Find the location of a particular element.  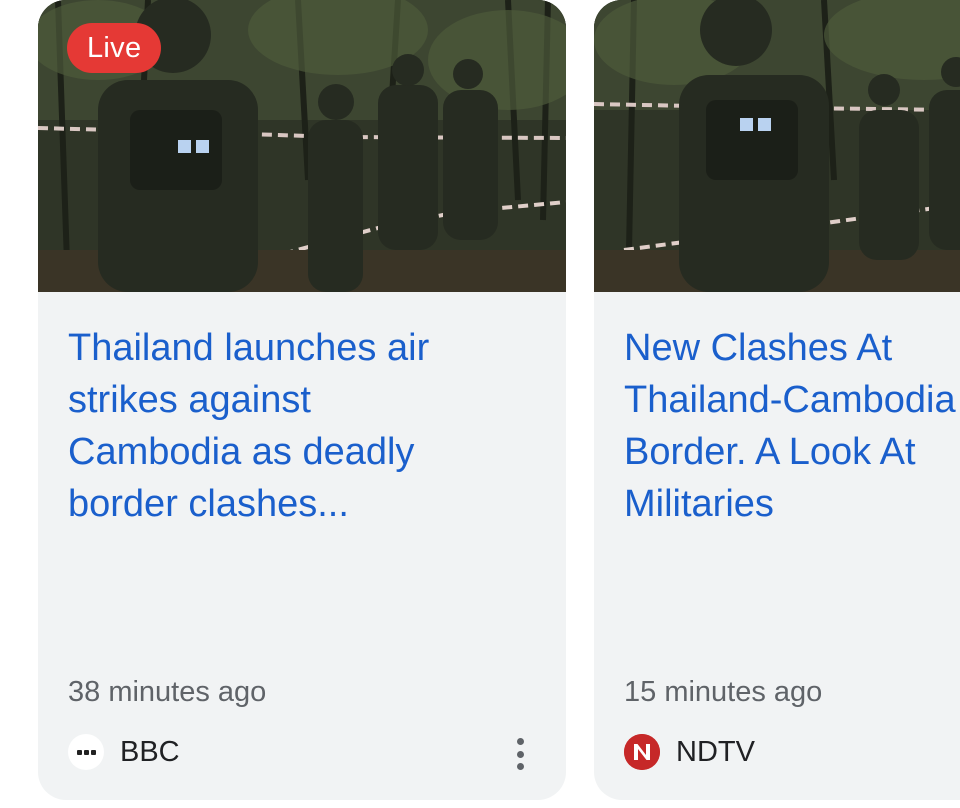

ndtv-logo-icon is located at coordinates (642, 752).